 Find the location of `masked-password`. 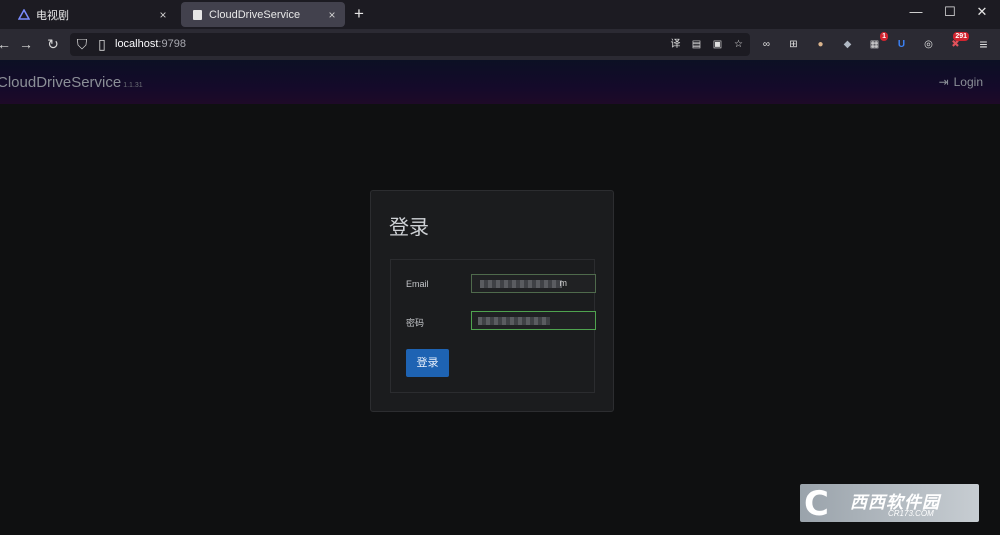

masked-password is located at coordinates (514, 321).